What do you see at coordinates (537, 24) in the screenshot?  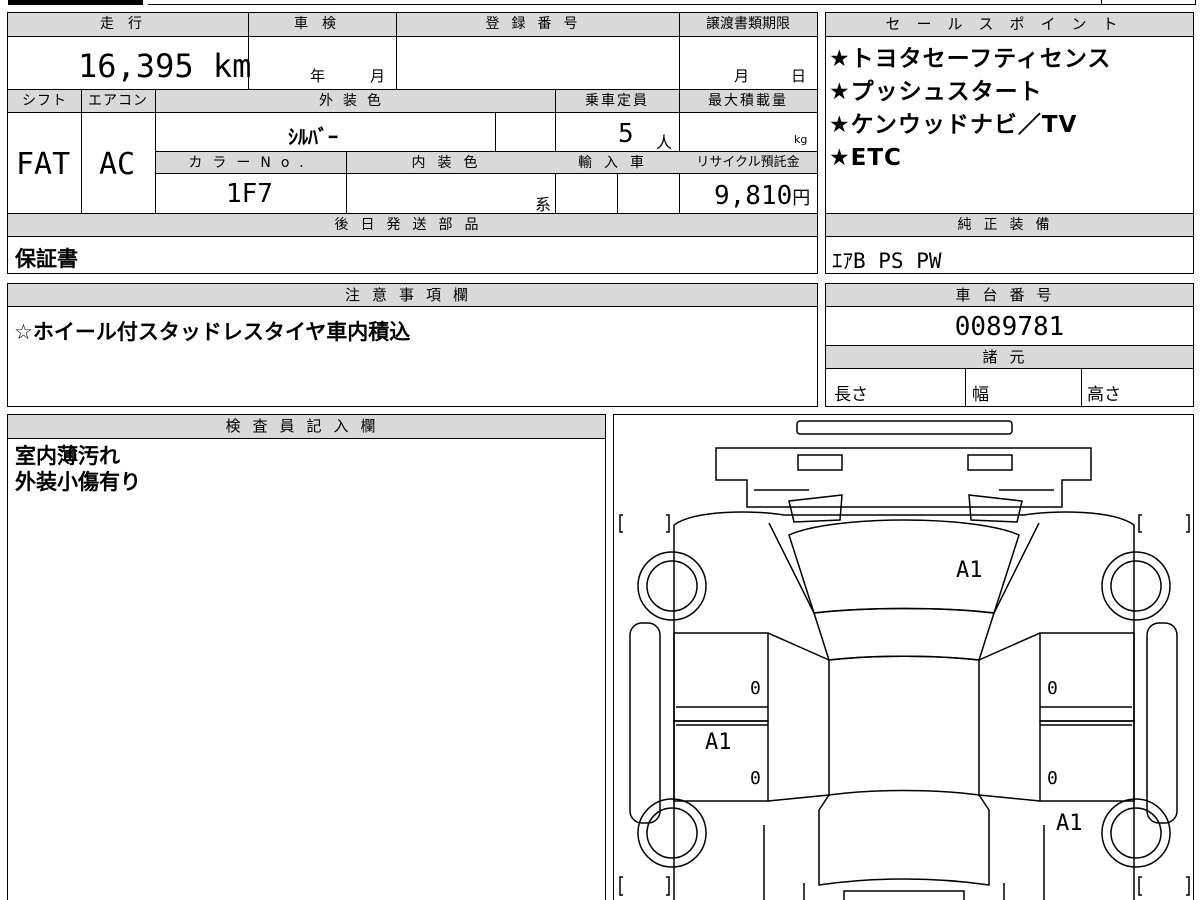 I see `registration-header: 登録番号` at bounding box center [537, 24].